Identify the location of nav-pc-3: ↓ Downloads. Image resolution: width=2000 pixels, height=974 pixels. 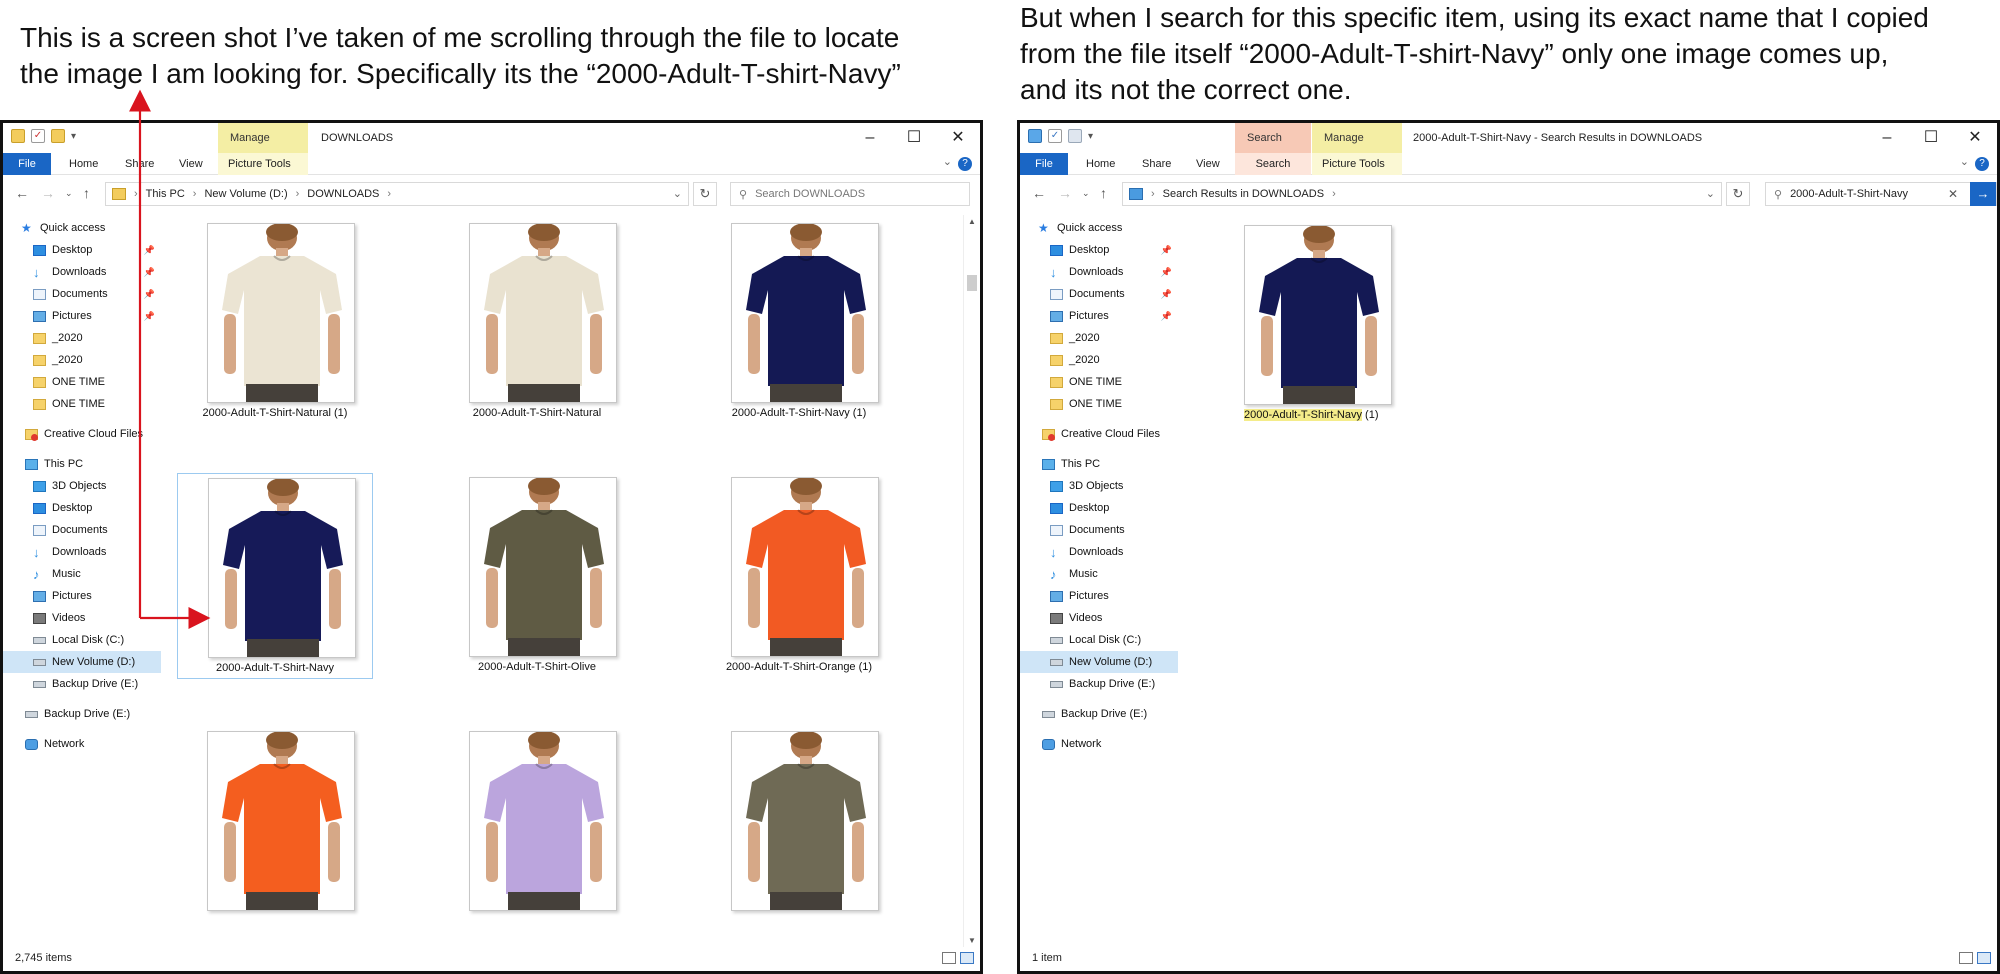
(83, 552).